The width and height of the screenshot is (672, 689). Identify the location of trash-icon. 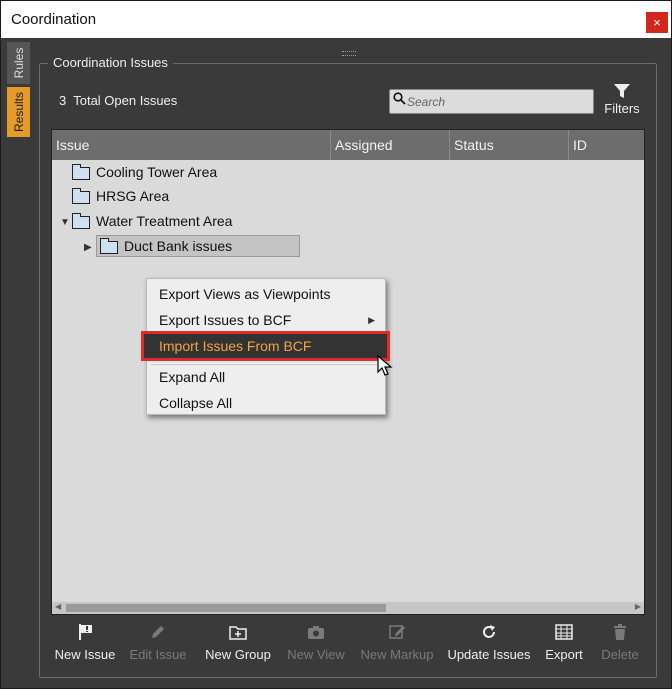
(620, 632).